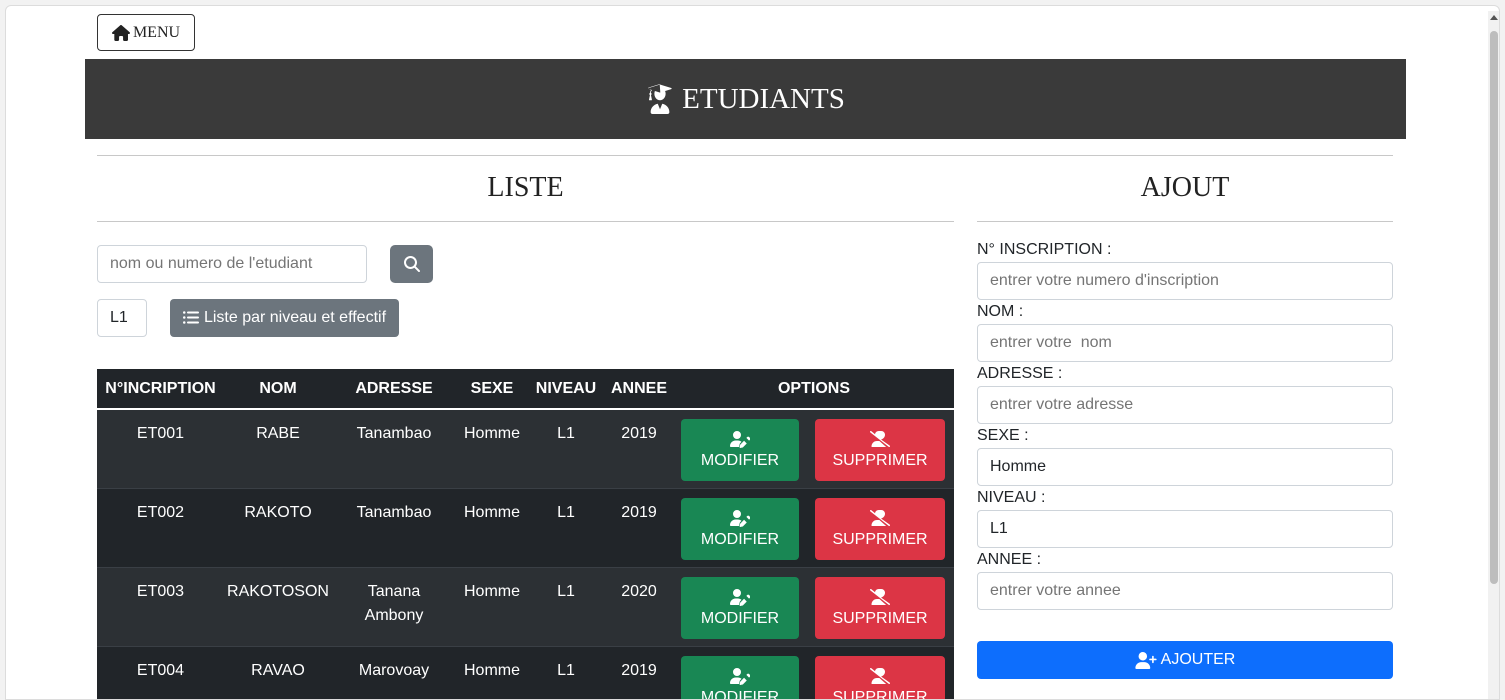 This screenshot has width=1505, height=700. I want to click on adresse-input, so click(1185, 405).